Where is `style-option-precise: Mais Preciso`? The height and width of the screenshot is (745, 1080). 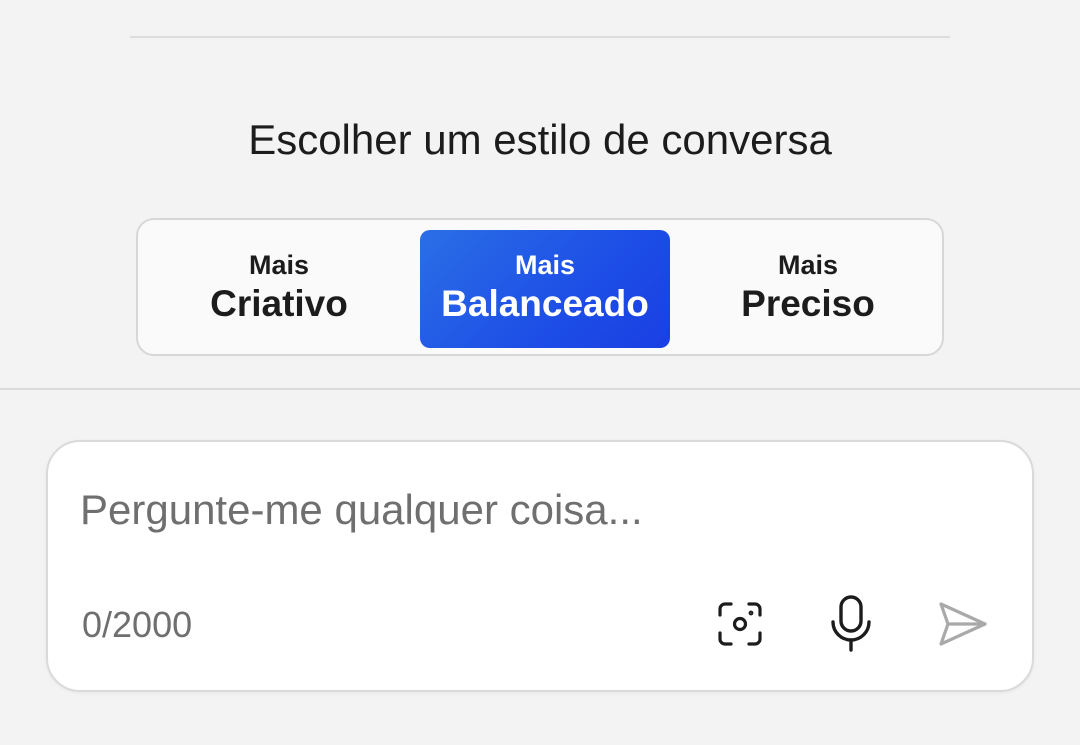 style-option-precise: Mais Preciso is located at coordinates (808, 289).